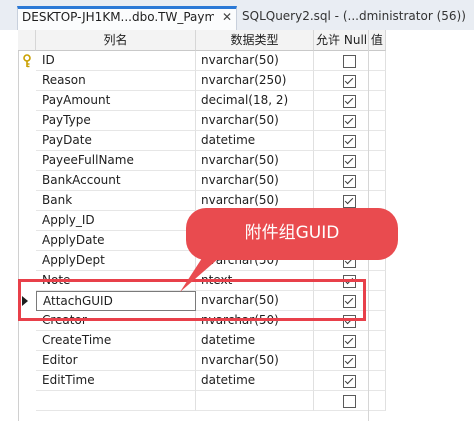 This screenshot has width=474, height=421. What do you see at coordinates (116, 241) in the screenshot?
I see `column-name-cell: ApplyDate` at bounding box center [116, 241].